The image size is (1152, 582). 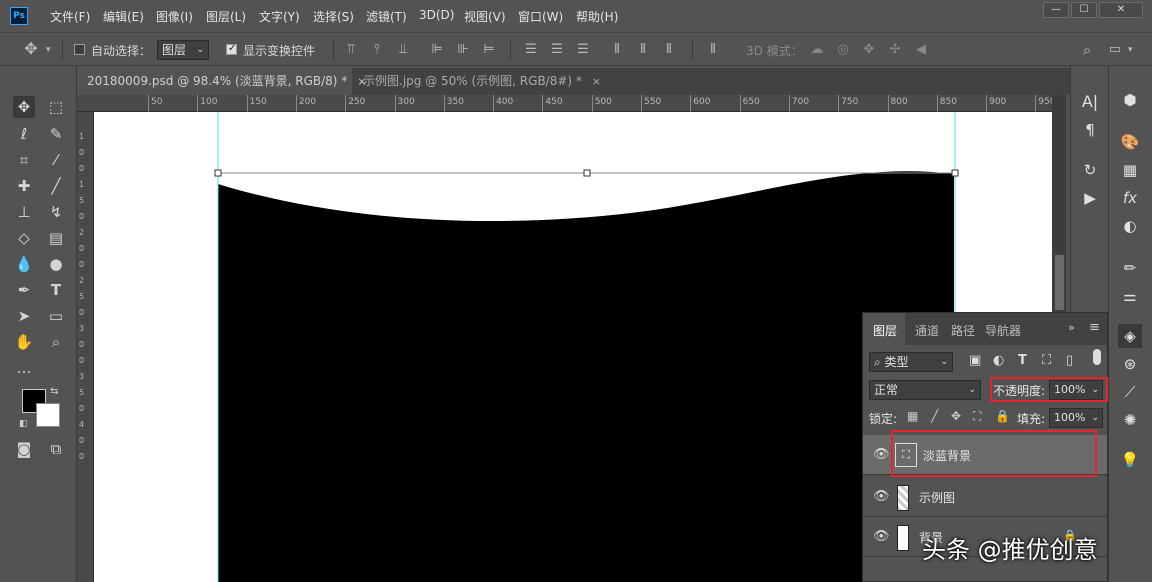 I want to click on distribute-vcenter-icon: ☰, so click(x=557, y=50).